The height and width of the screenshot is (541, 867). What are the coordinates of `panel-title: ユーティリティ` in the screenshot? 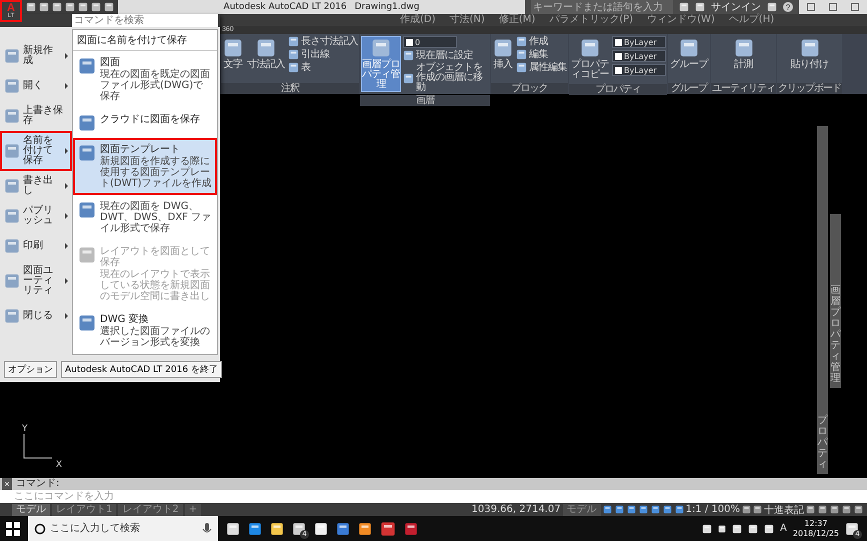 It's located at (743, 88).